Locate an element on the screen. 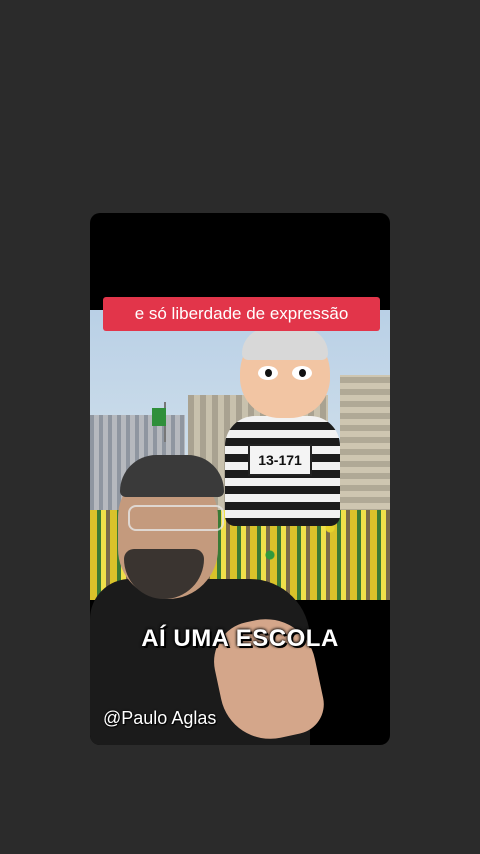  presenter-glasses is located at coordinates (176, 518).